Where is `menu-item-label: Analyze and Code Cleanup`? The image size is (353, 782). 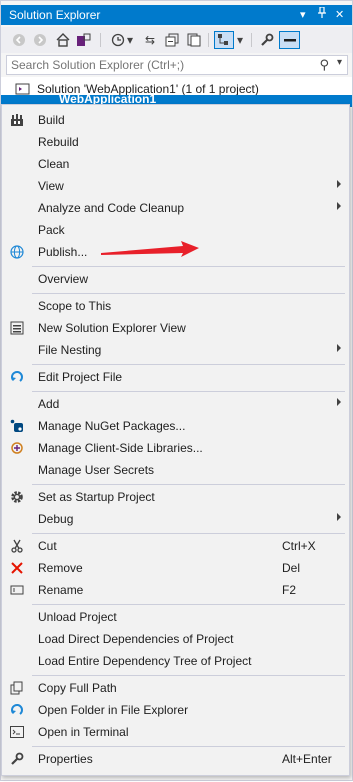
menu-item-label: Analyze and Code Cleanup is located at coordinates (111, 208).